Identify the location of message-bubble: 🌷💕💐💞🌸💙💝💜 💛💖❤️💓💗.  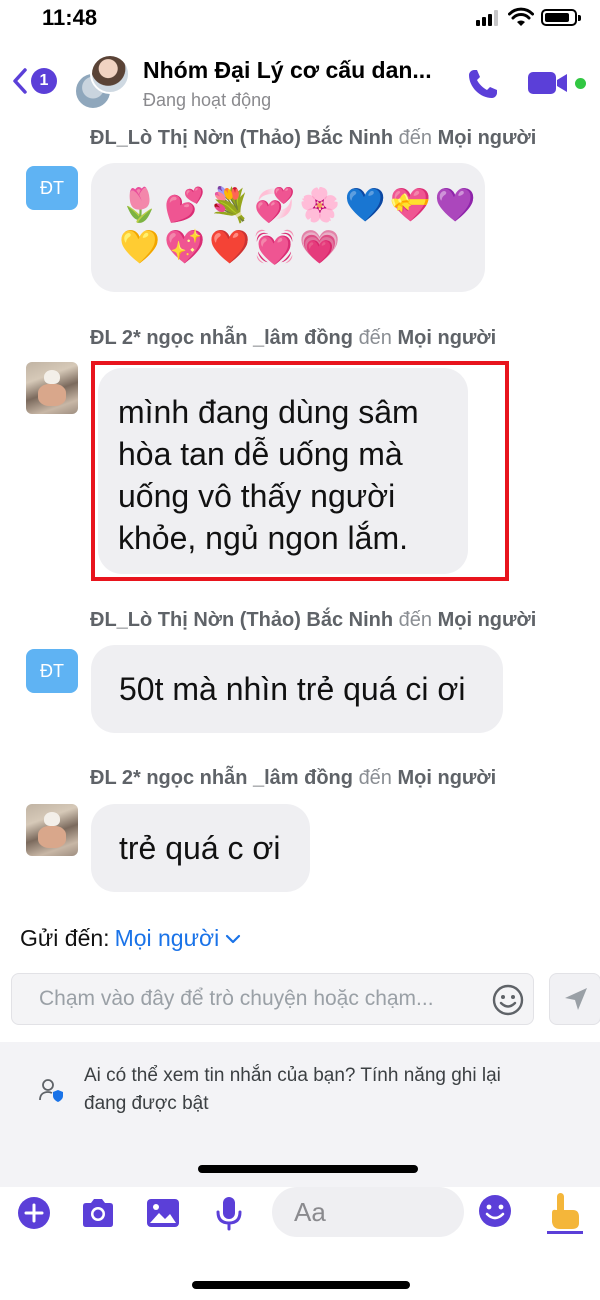
(288, 227).